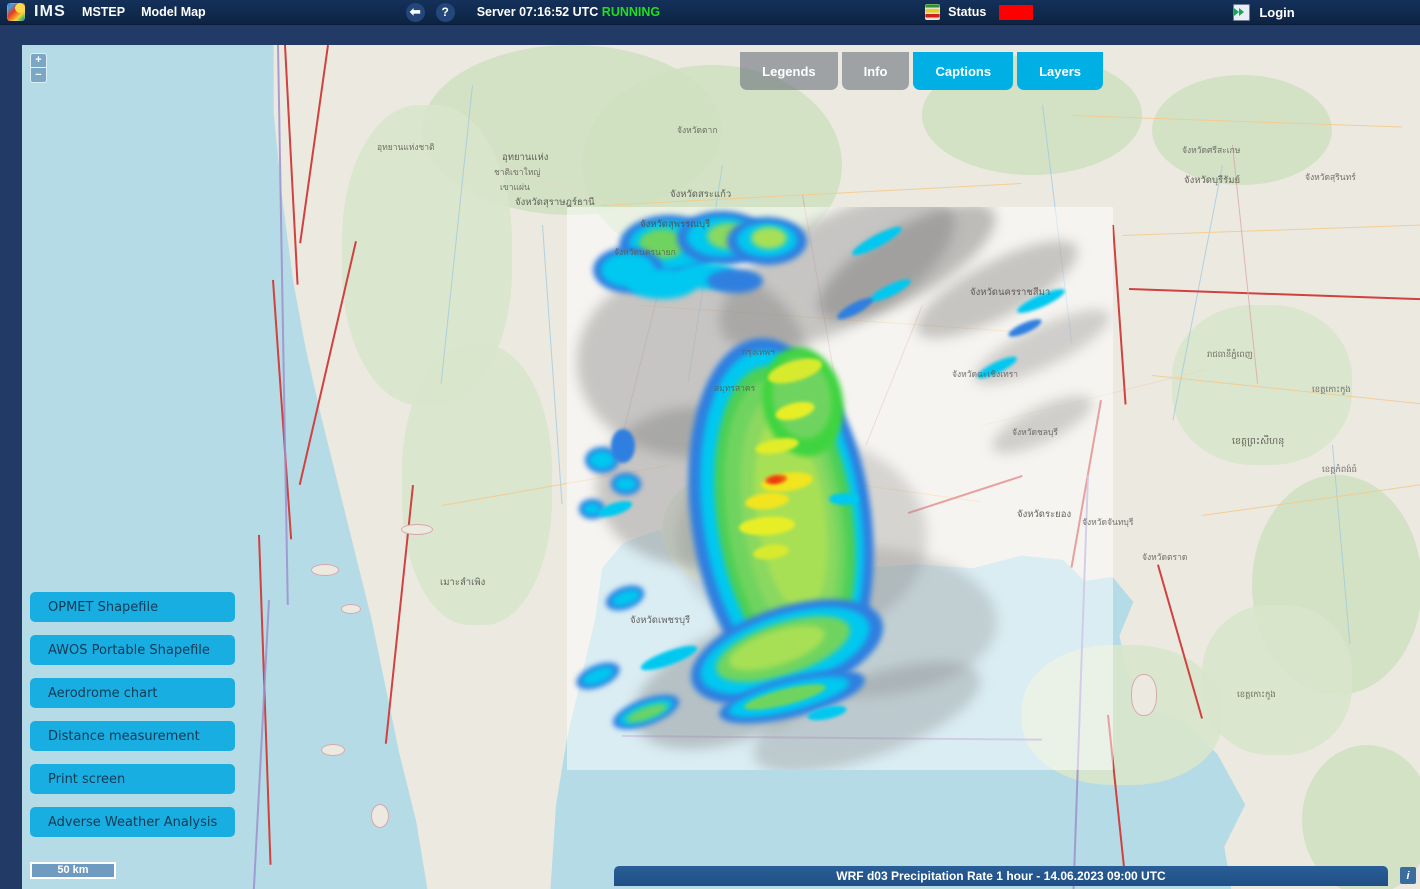 The image size is (1420, 889). What do you see at coordinates (38, 75) in the screenshot?
I see `zoom-out-button: −` at bounding box center [38, 75].